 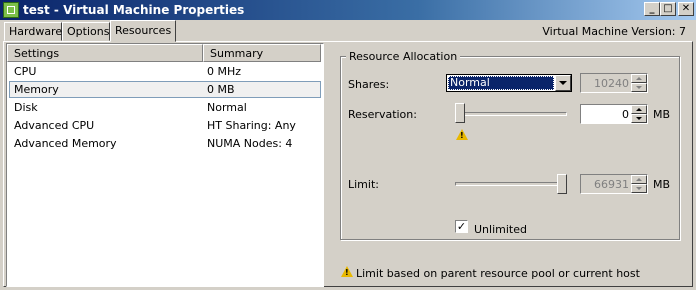 I want to click on minimize-button: _, so click(x=652, y=9).